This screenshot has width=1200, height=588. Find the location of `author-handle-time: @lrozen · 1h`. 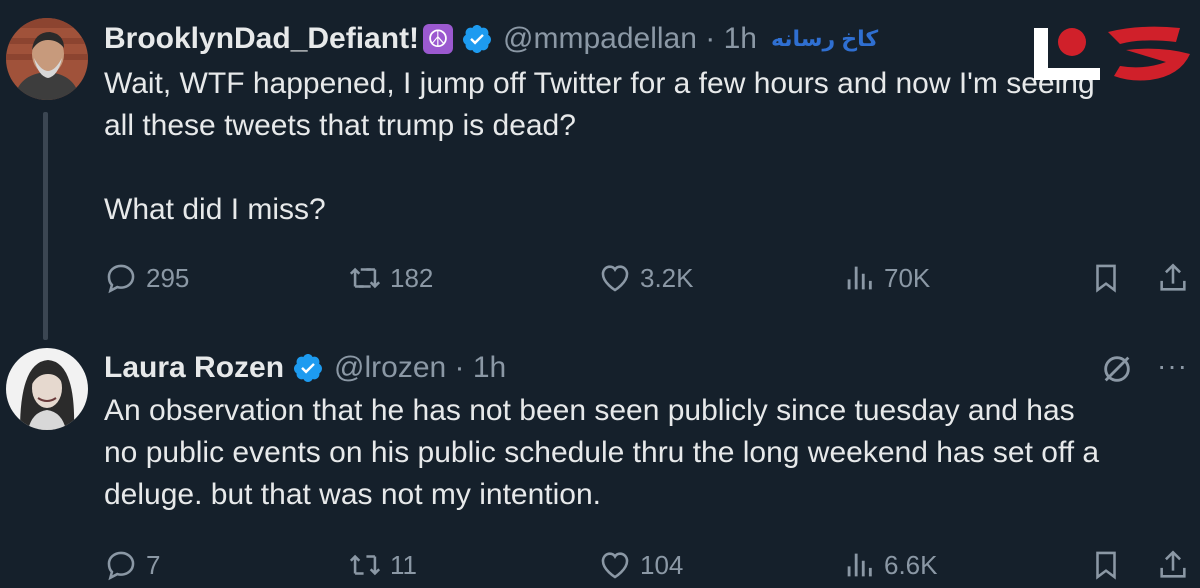

author-handle-time: @lrozen · 1h is located at coordinates (420, 368).